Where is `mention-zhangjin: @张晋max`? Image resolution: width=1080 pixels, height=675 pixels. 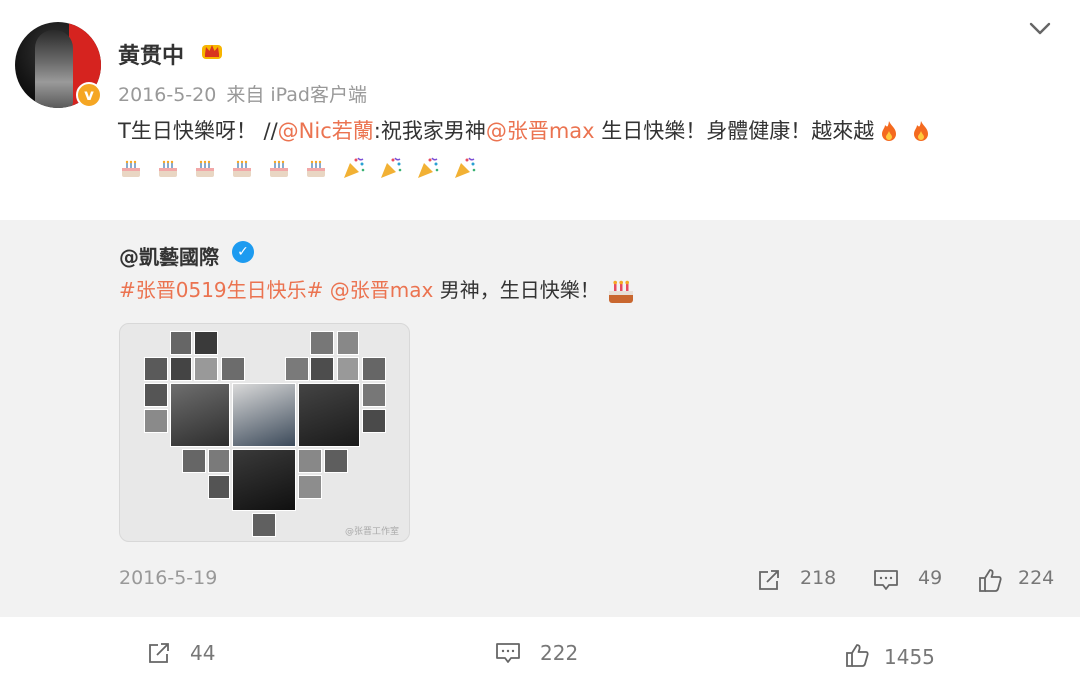 mention-zhangjin: @张晋max is located at coordinates (540, 131).